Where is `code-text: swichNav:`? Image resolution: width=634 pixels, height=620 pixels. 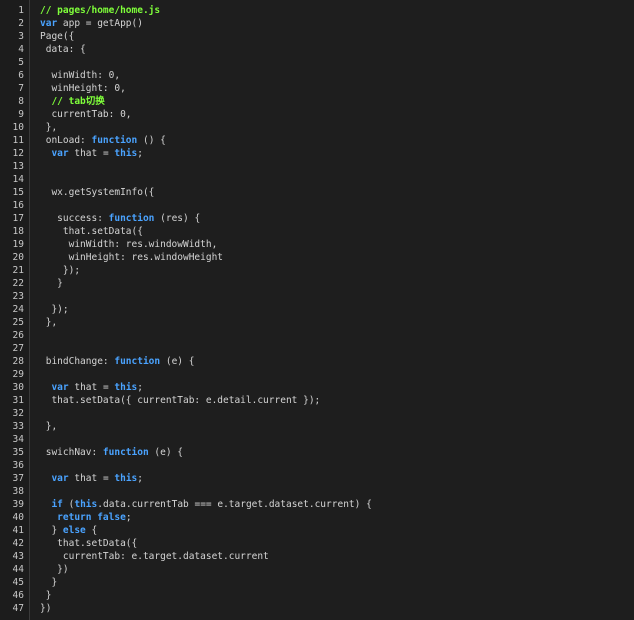
code-text: swichNav: is located at coordinates (71, 452).